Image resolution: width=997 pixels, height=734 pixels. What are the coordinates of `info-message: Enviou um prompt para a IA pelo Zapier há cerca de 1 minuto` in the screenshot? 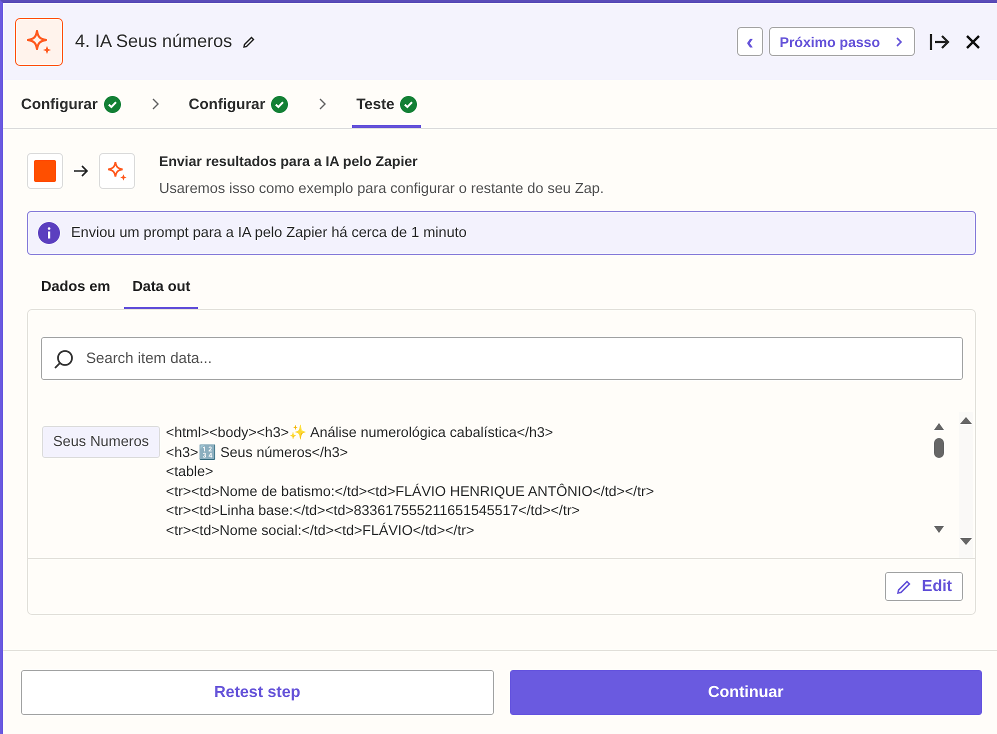 It's located at (269, 233).